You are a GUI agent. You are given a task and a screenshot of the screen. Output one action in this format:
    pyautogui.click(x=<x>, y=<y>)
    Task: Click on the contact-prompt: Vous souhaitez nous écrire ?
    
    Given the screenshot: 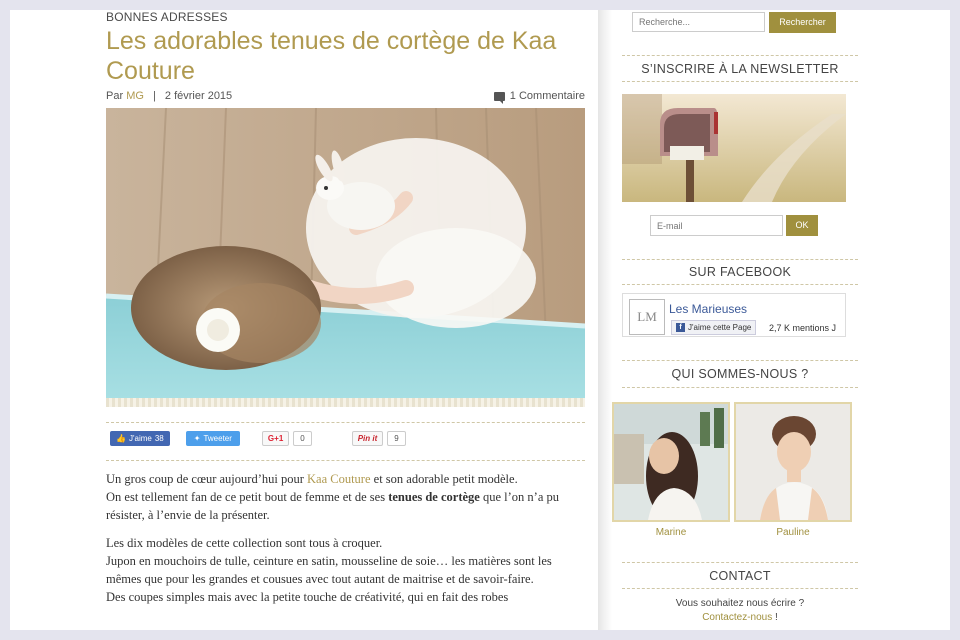 What is the action you would take?
    pyautogui.click(x=740, y=603)
    